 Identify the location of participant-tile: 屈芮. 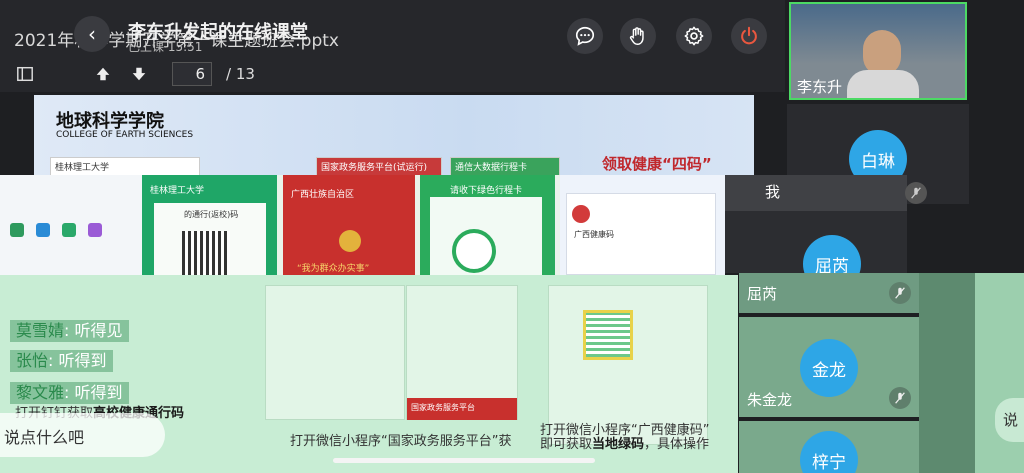
(816, 252).